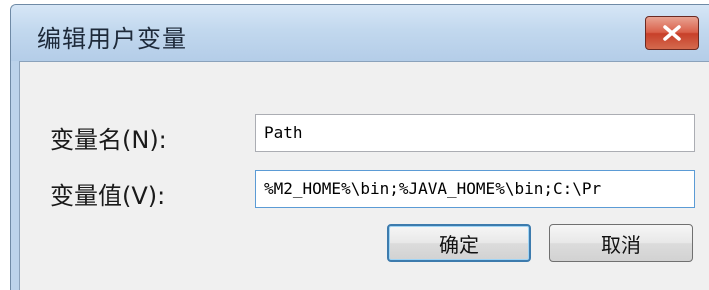 The image size is (709, 290). Describe the element at coordinates (621, 243) in the screenshot. I see `cancel-button: 取消` at that location.